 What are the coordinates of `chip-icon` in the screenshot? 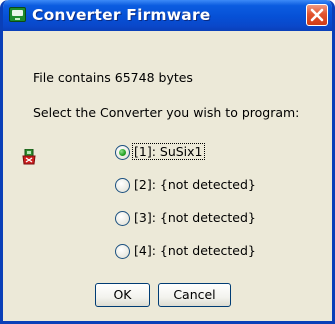 It's located at (29, 157).